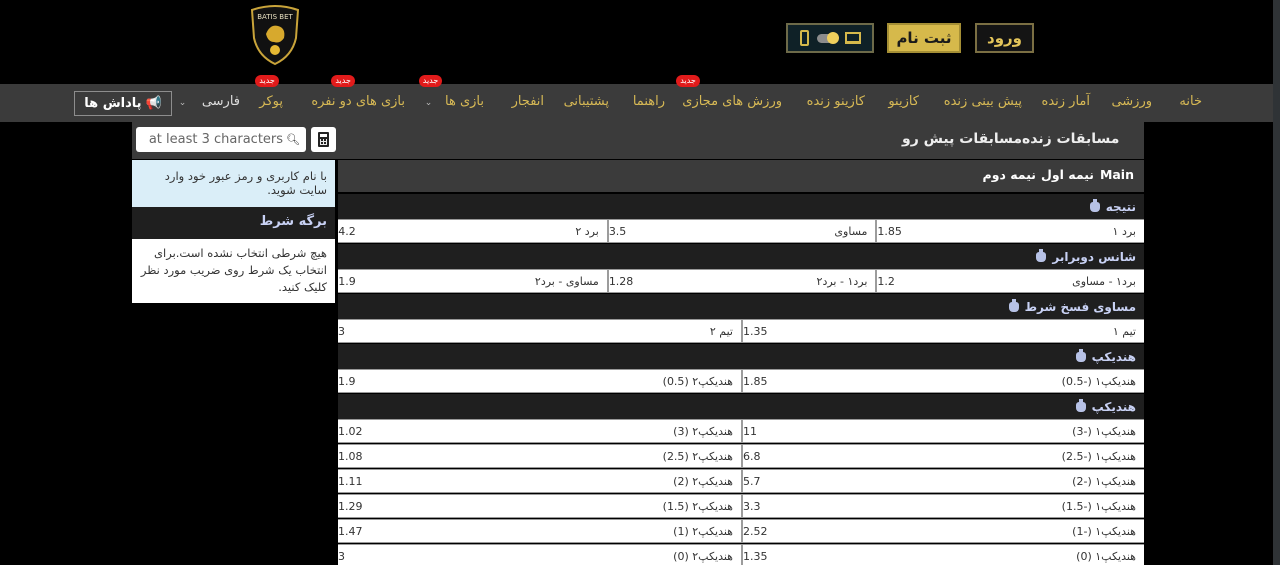 The height and width of the screenshot is (565, 1280). Describe the element at coordinates (804, 38) in the screenshot. I see `phone-icon` at that location.